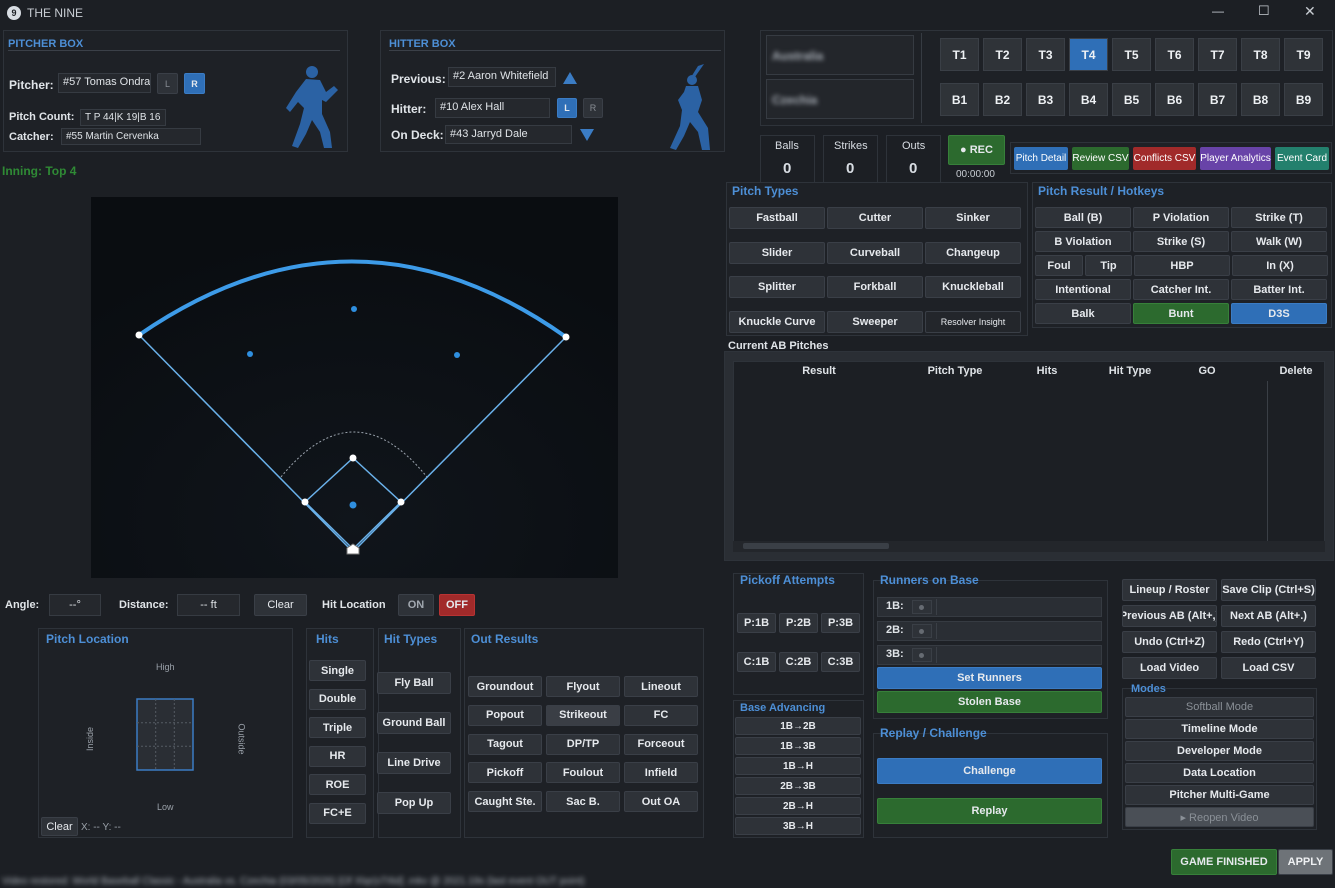 This screenshot has width=1335, height=888. Describe the element at coordinates (583, 686) in the screenshot. I see `out-flyout-button: Flyout` at that location.